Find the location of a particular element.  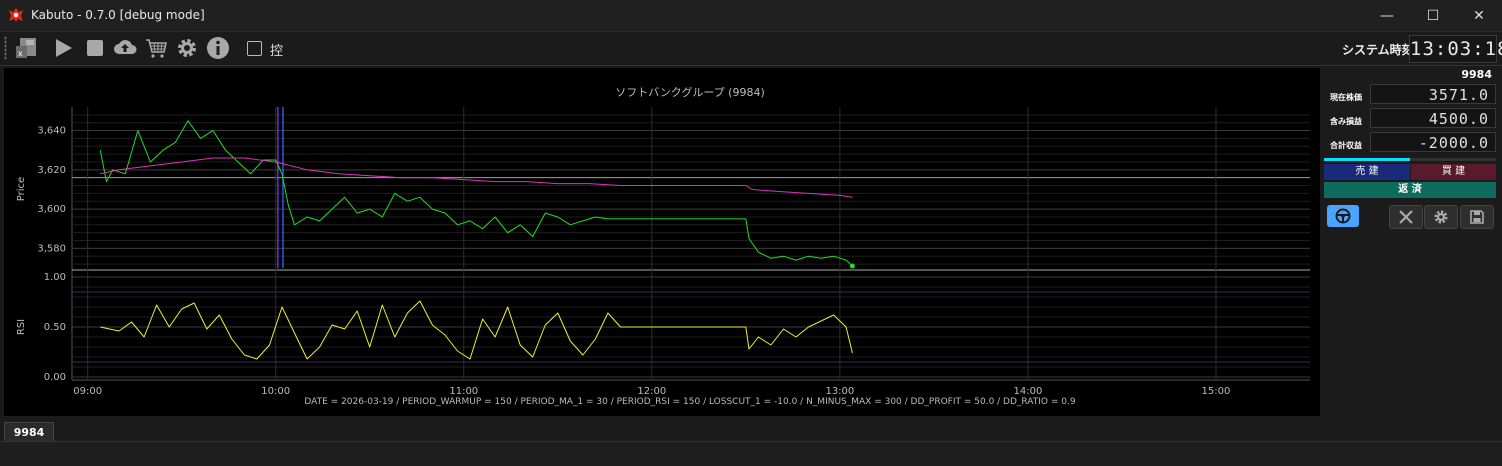

x-tick-label: 12:00 is located at coordinates (651, 391).